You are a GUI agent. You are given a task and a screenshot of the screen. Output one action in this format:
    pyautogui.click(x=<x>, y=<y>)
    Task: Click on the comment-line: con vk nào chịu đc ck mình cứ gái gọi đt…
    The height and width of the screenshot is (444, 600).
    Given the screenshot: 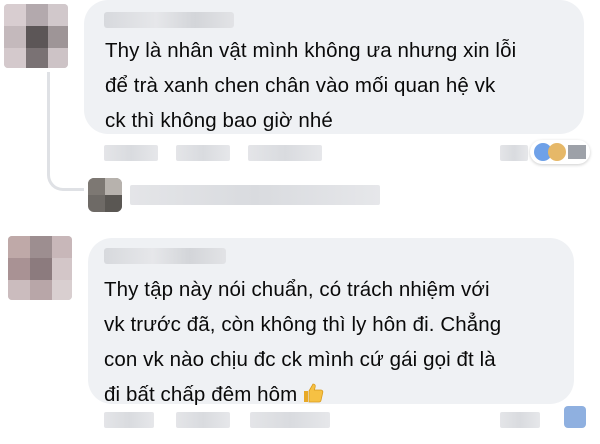 What is the action you would take?
    pyautogui.click(x=300, y=359)
    